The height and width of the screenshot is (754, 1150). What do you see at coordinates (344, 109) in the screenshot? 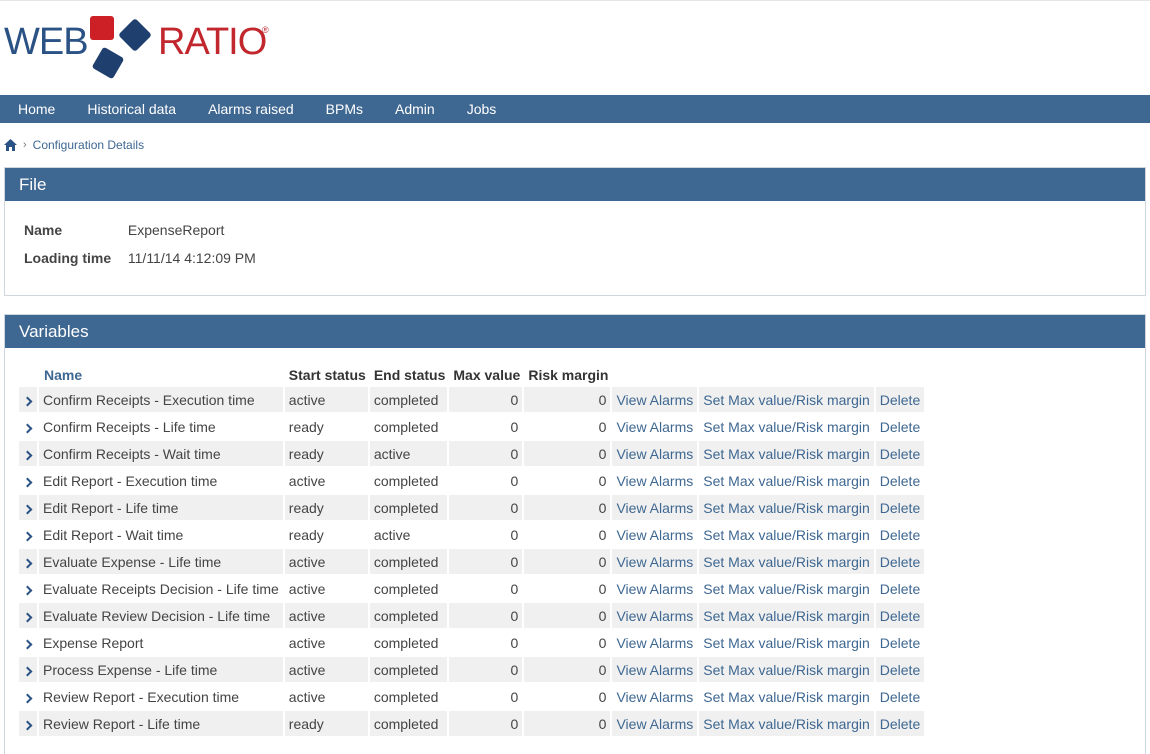
I see `nav-item-bpms: BPMs` at bounding box center [344, 109].